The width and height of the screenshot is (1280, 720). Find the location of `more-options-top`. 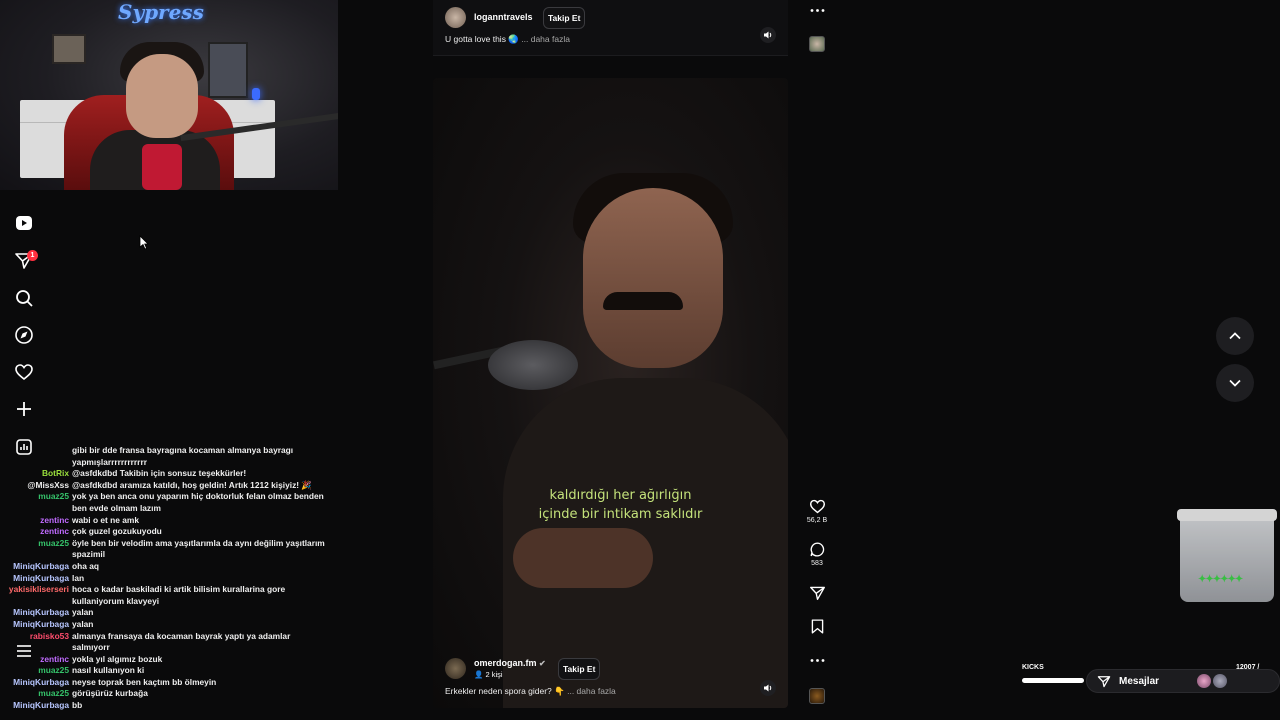

more-options-top is located at coordinates (817, 10).